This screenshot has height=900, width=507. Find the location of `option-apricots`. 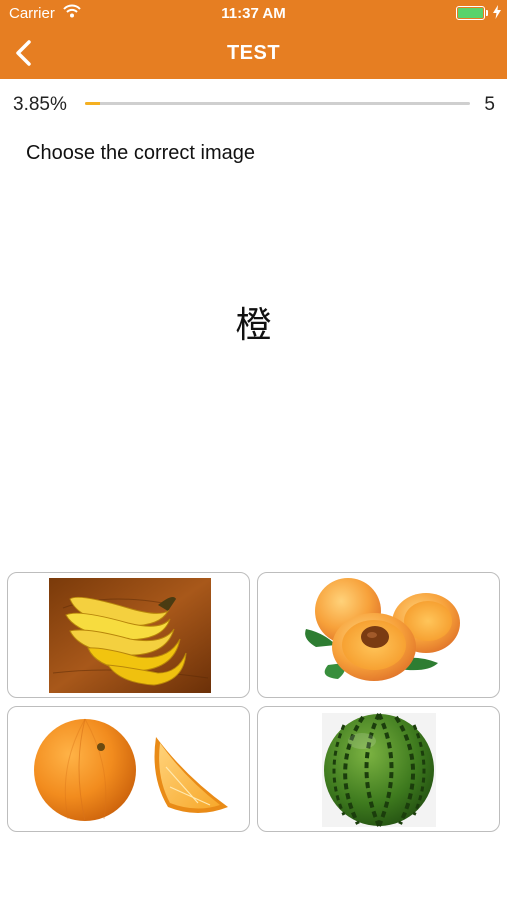

option-apricots is located at coordinates (378, 635).